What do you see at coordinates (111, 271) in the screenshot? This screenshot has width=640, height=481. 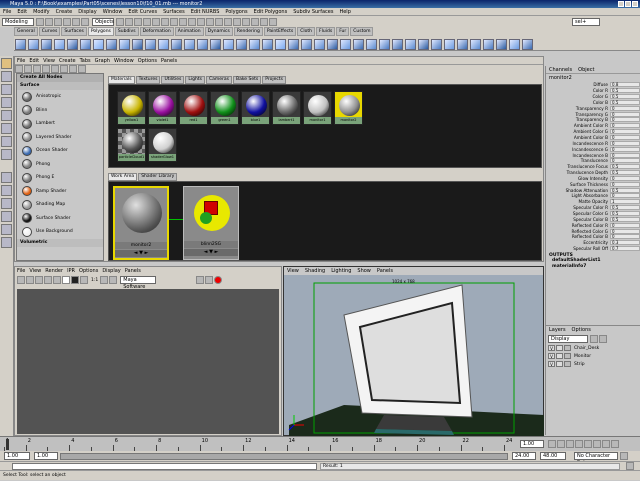 I see `render-view-menu-display: Display` at bounding box center [111, 271].